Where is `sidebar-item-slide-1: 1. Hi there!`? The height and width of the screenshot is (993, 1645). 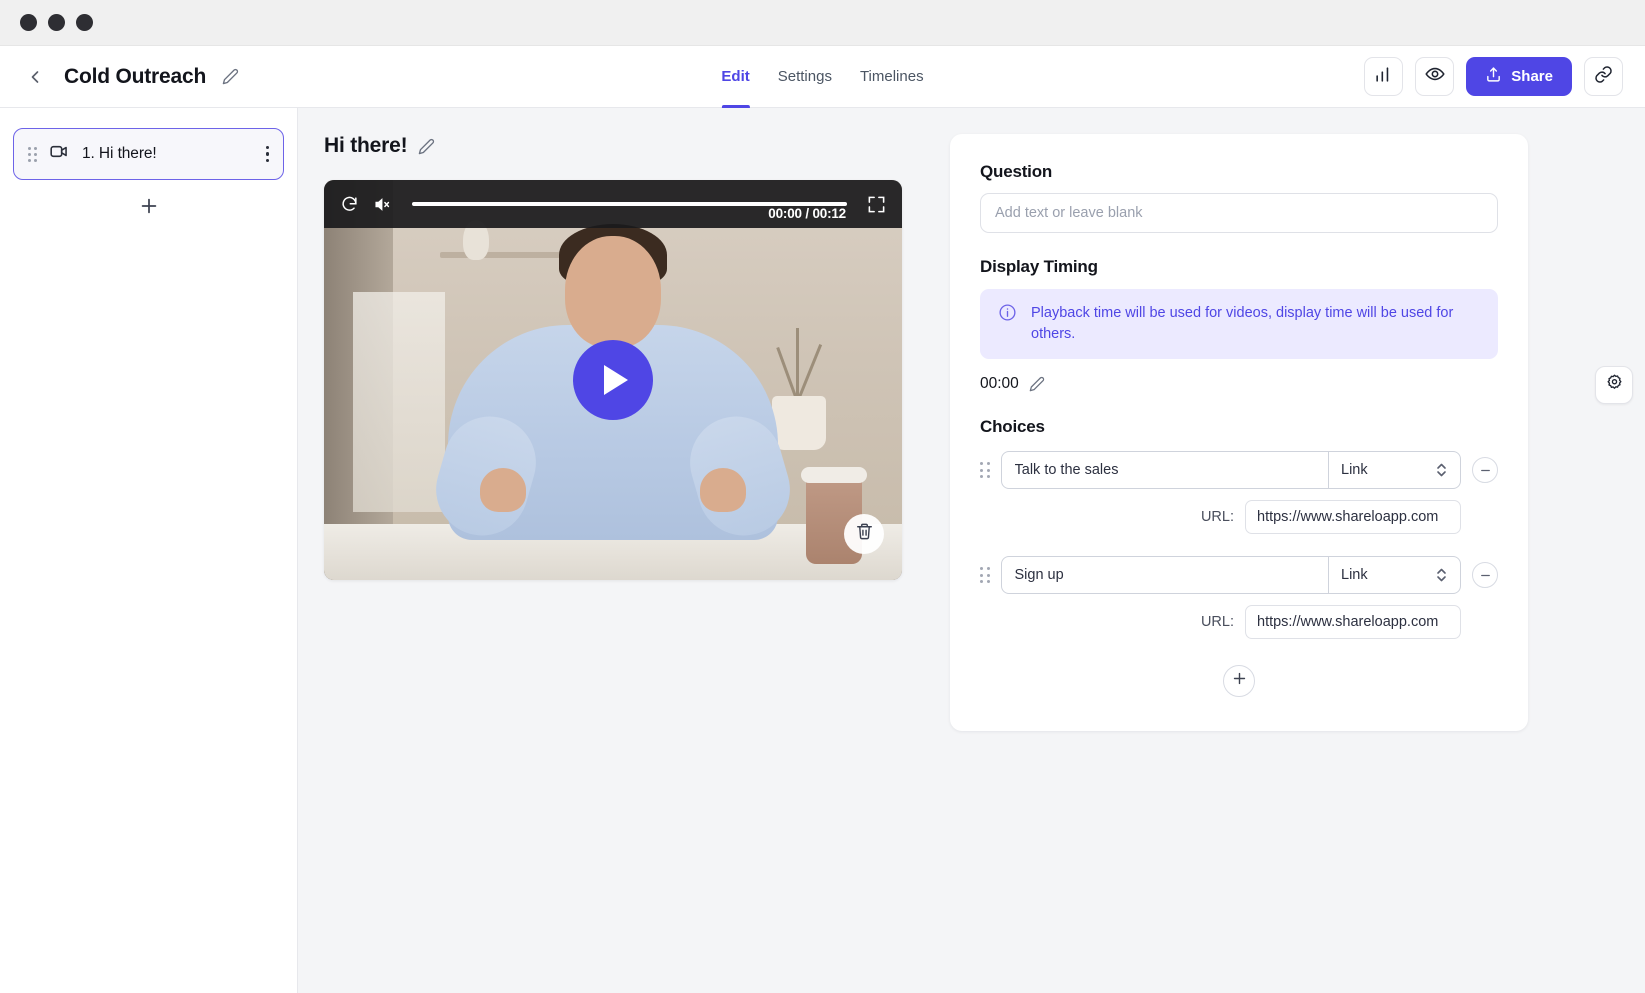 sidebar-item-slide-1: 1. Hi there! is located at coordinates (148, 154).